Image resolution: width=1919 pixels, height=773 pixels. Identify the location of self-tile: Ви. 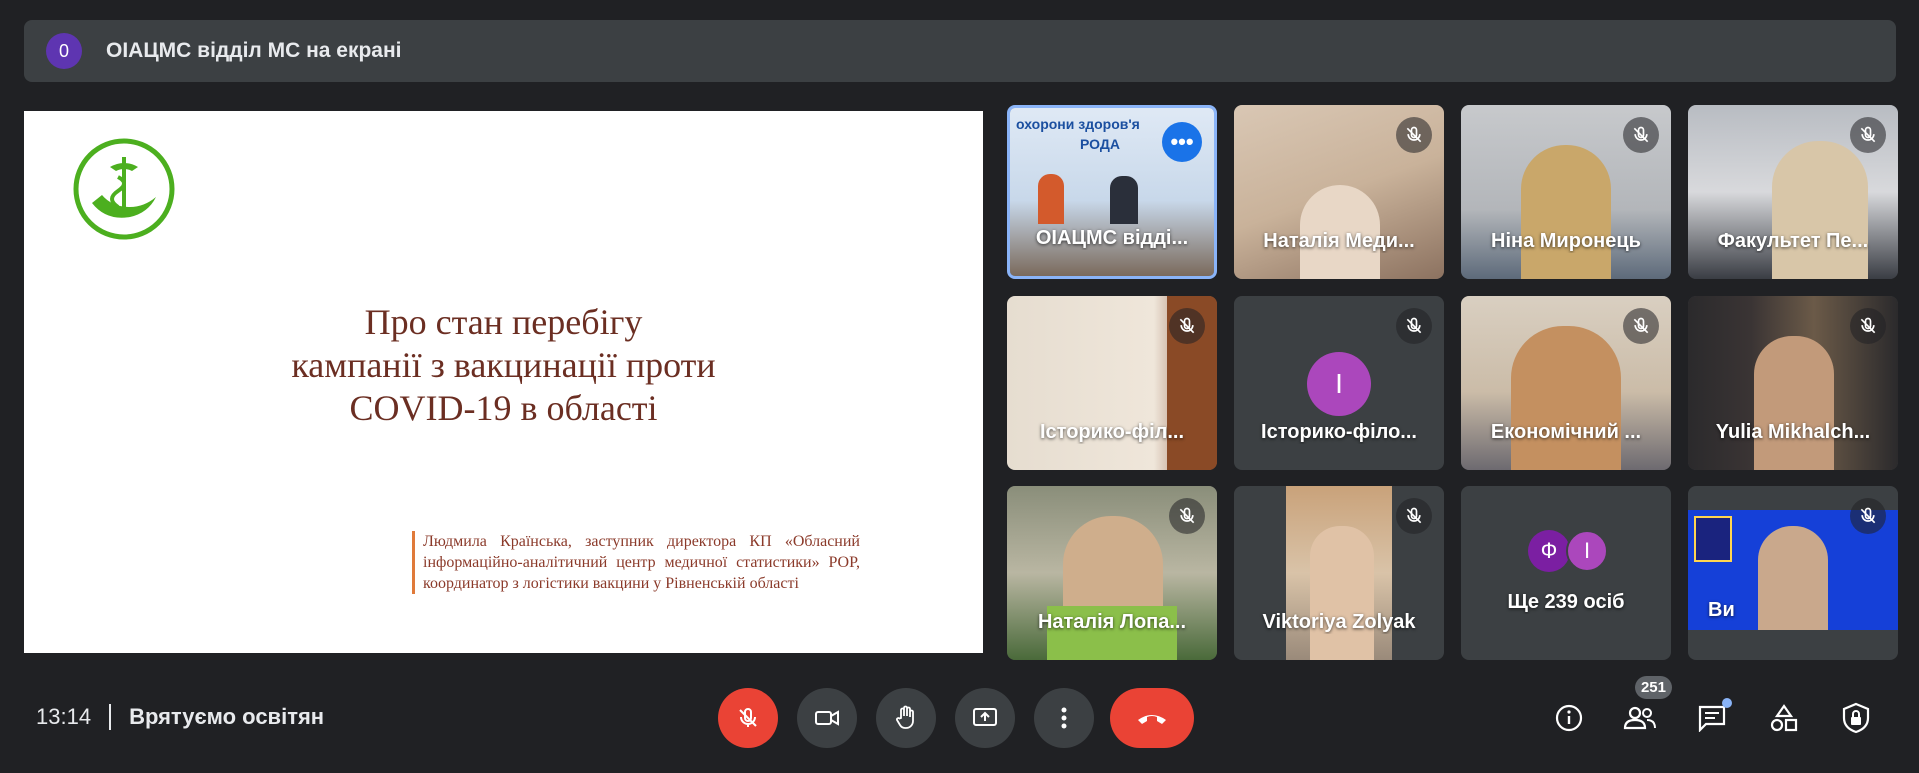
(1793, 573).